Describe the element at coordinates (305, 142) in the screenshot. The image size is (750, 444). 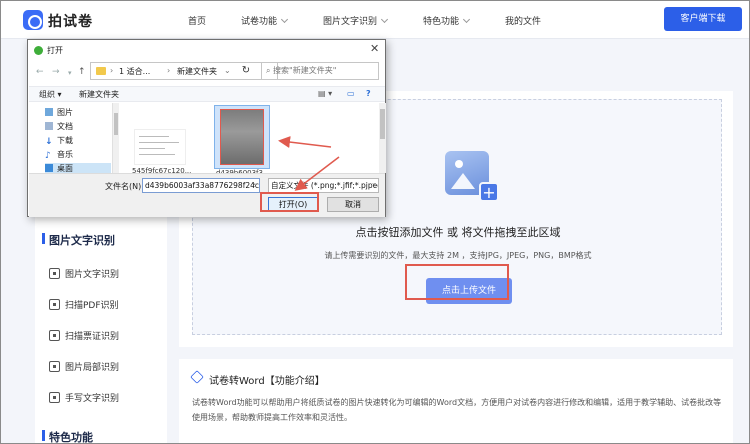
I see `arrow-to-file` at that location.